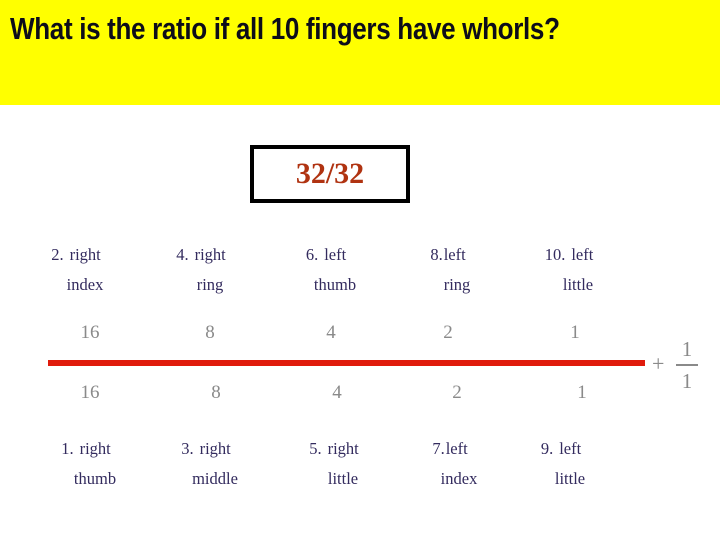 Image resolution: width=720 pixels, height=540 pixels. I want to click on finger-label-4: 4. right ring, so click(201, 270).